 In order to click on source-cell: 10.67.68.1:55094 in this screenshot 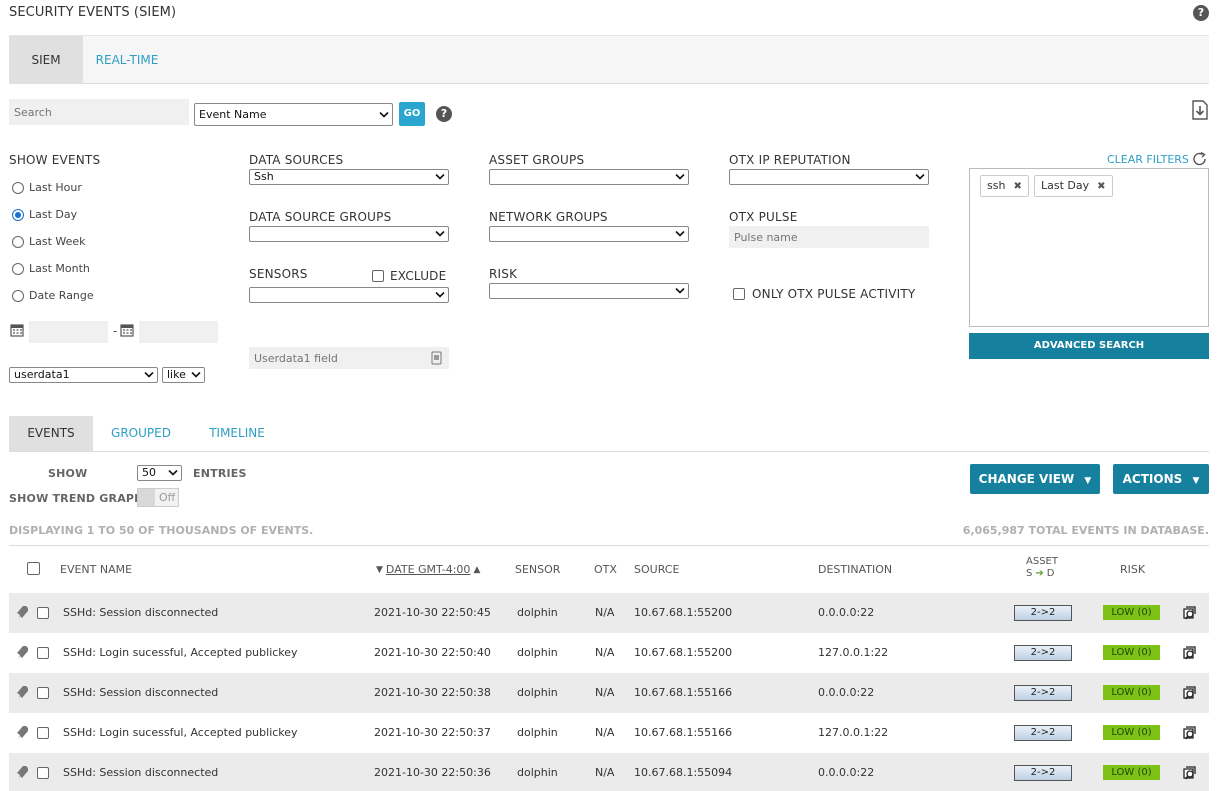, I will do `click(683, 772)`.